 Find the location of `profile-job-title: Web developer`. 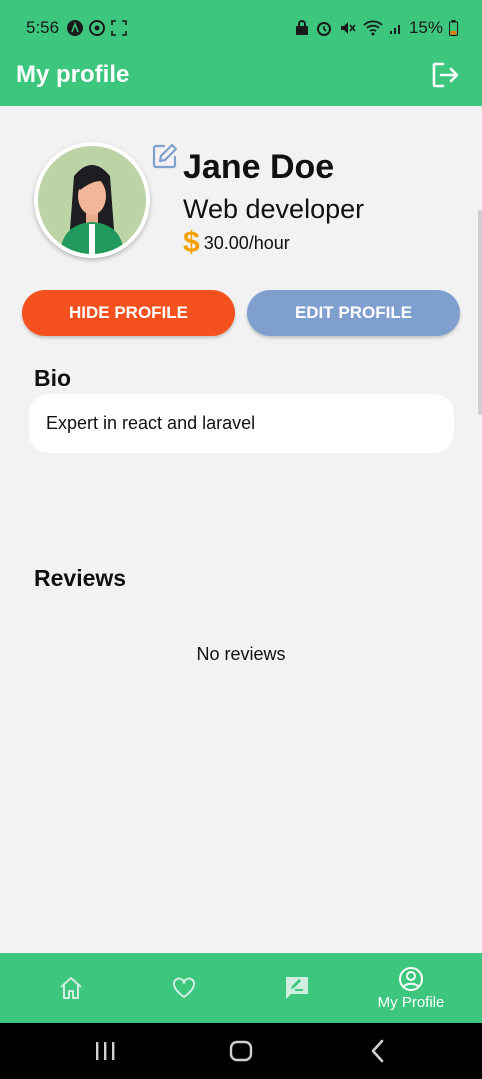

profile-job-title: Web developer is located at coordinates (274, 209).